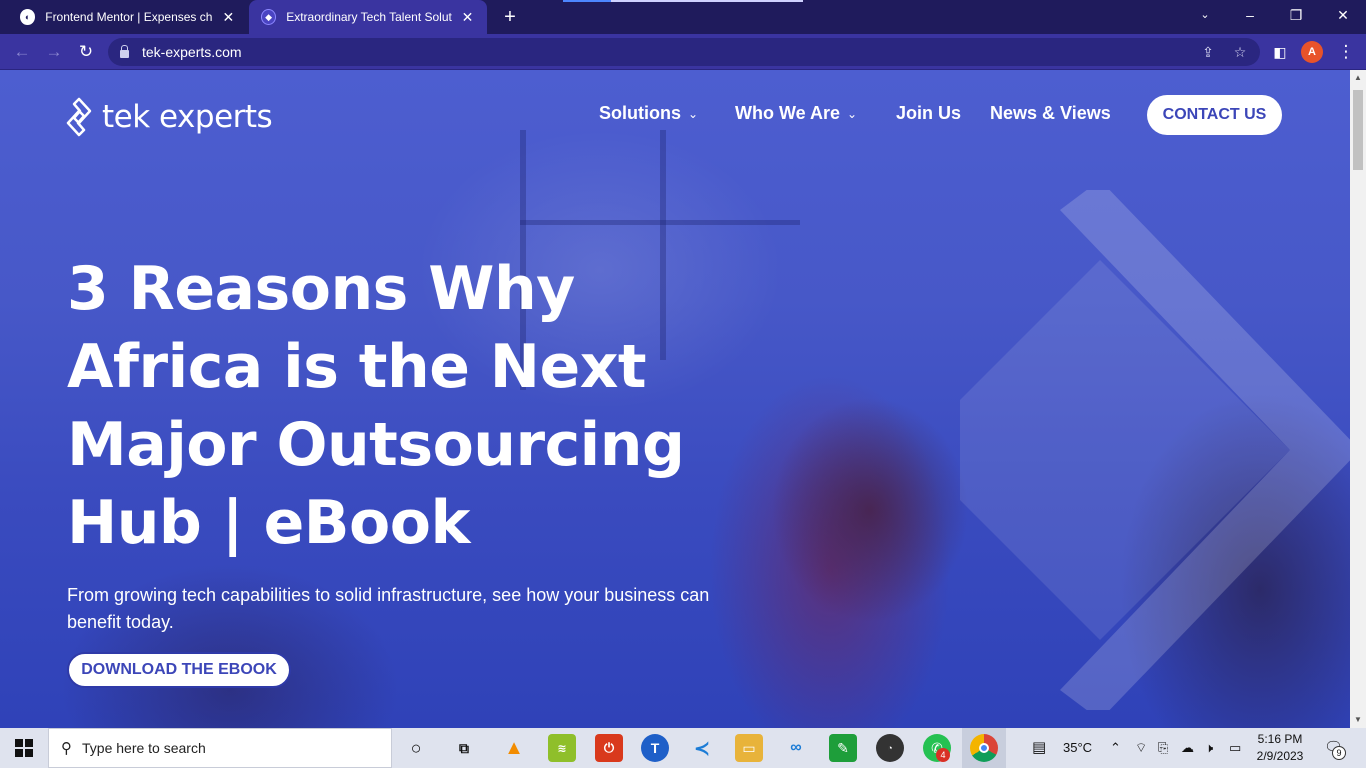 The image size is (1366, 768). I want to click on tek-experts-favicon-icon: ◆, so click(269, 17).